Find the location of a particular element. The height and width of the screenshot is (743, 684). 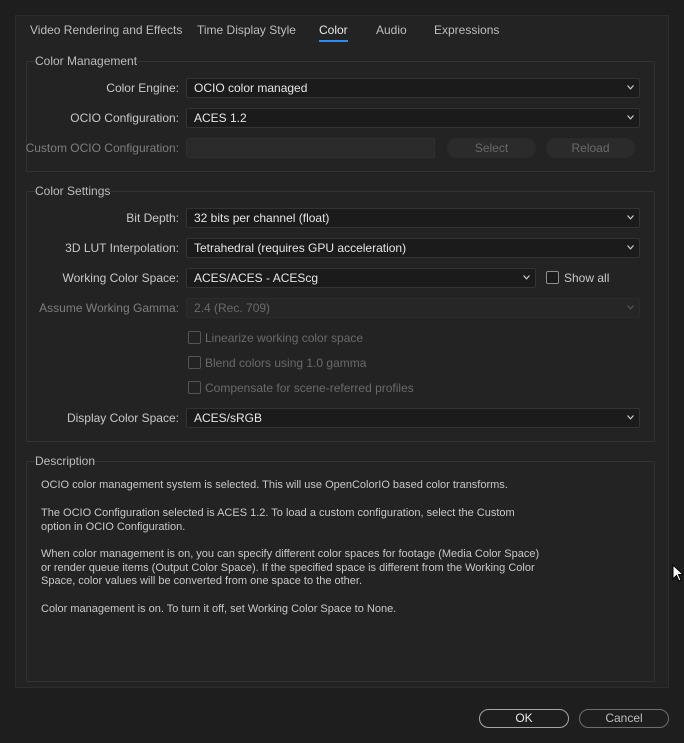

linearize-checkbox is located at coordinates (194, 337).